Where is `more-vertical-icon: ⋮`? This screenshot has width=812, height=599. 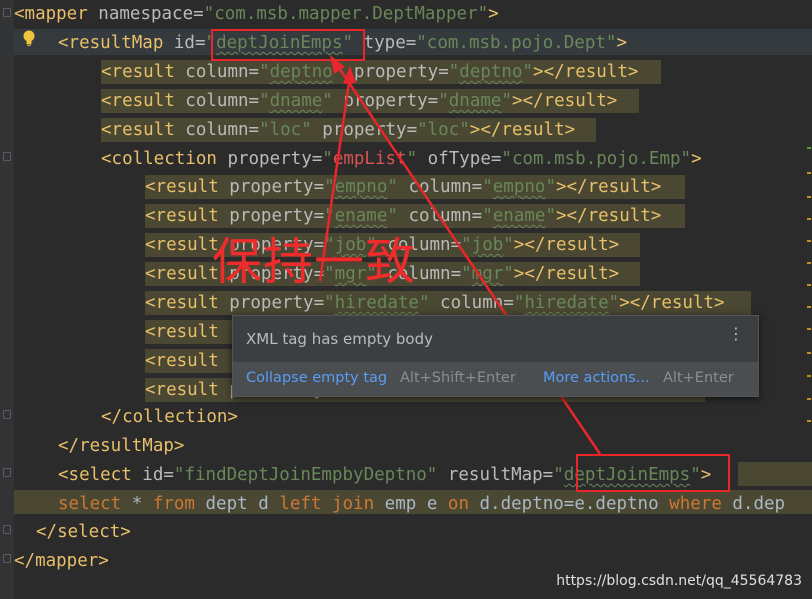
more-vertical-icon: ⋮ is located at coordinates (736, 334).